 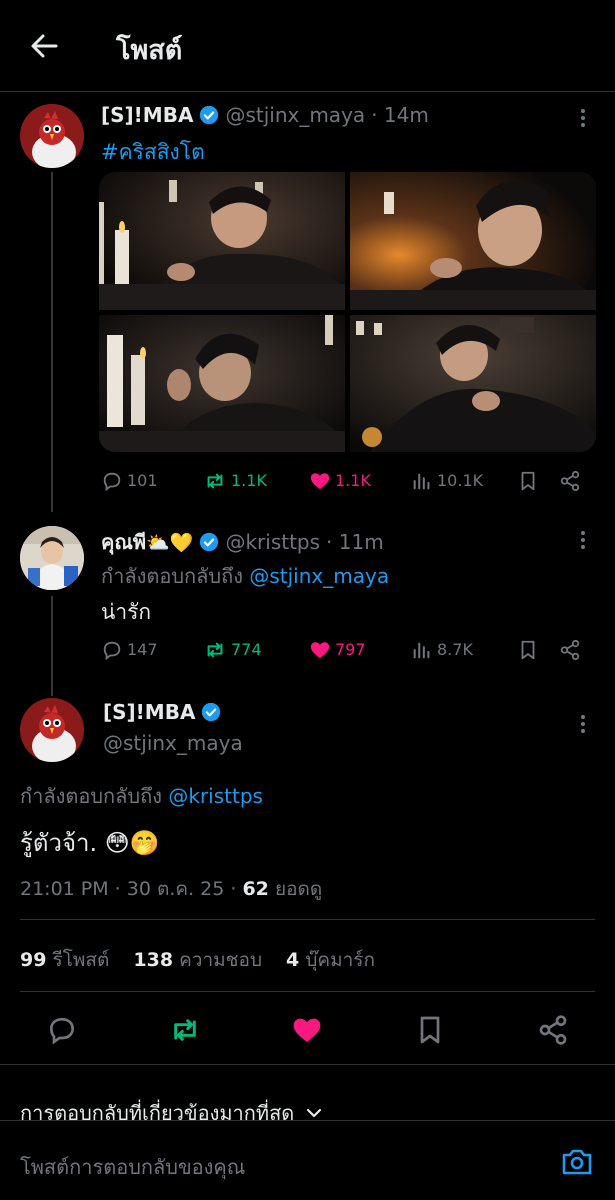 I want to click on replying-to: กำลังตอบกลับถึง @stjinx_maya, so click(x=245, y=576).